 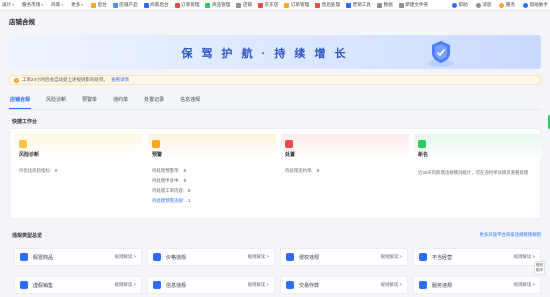 I want to click on violation-item-4: 虚假销售 规则解读 >, so click(x=78, y=285).